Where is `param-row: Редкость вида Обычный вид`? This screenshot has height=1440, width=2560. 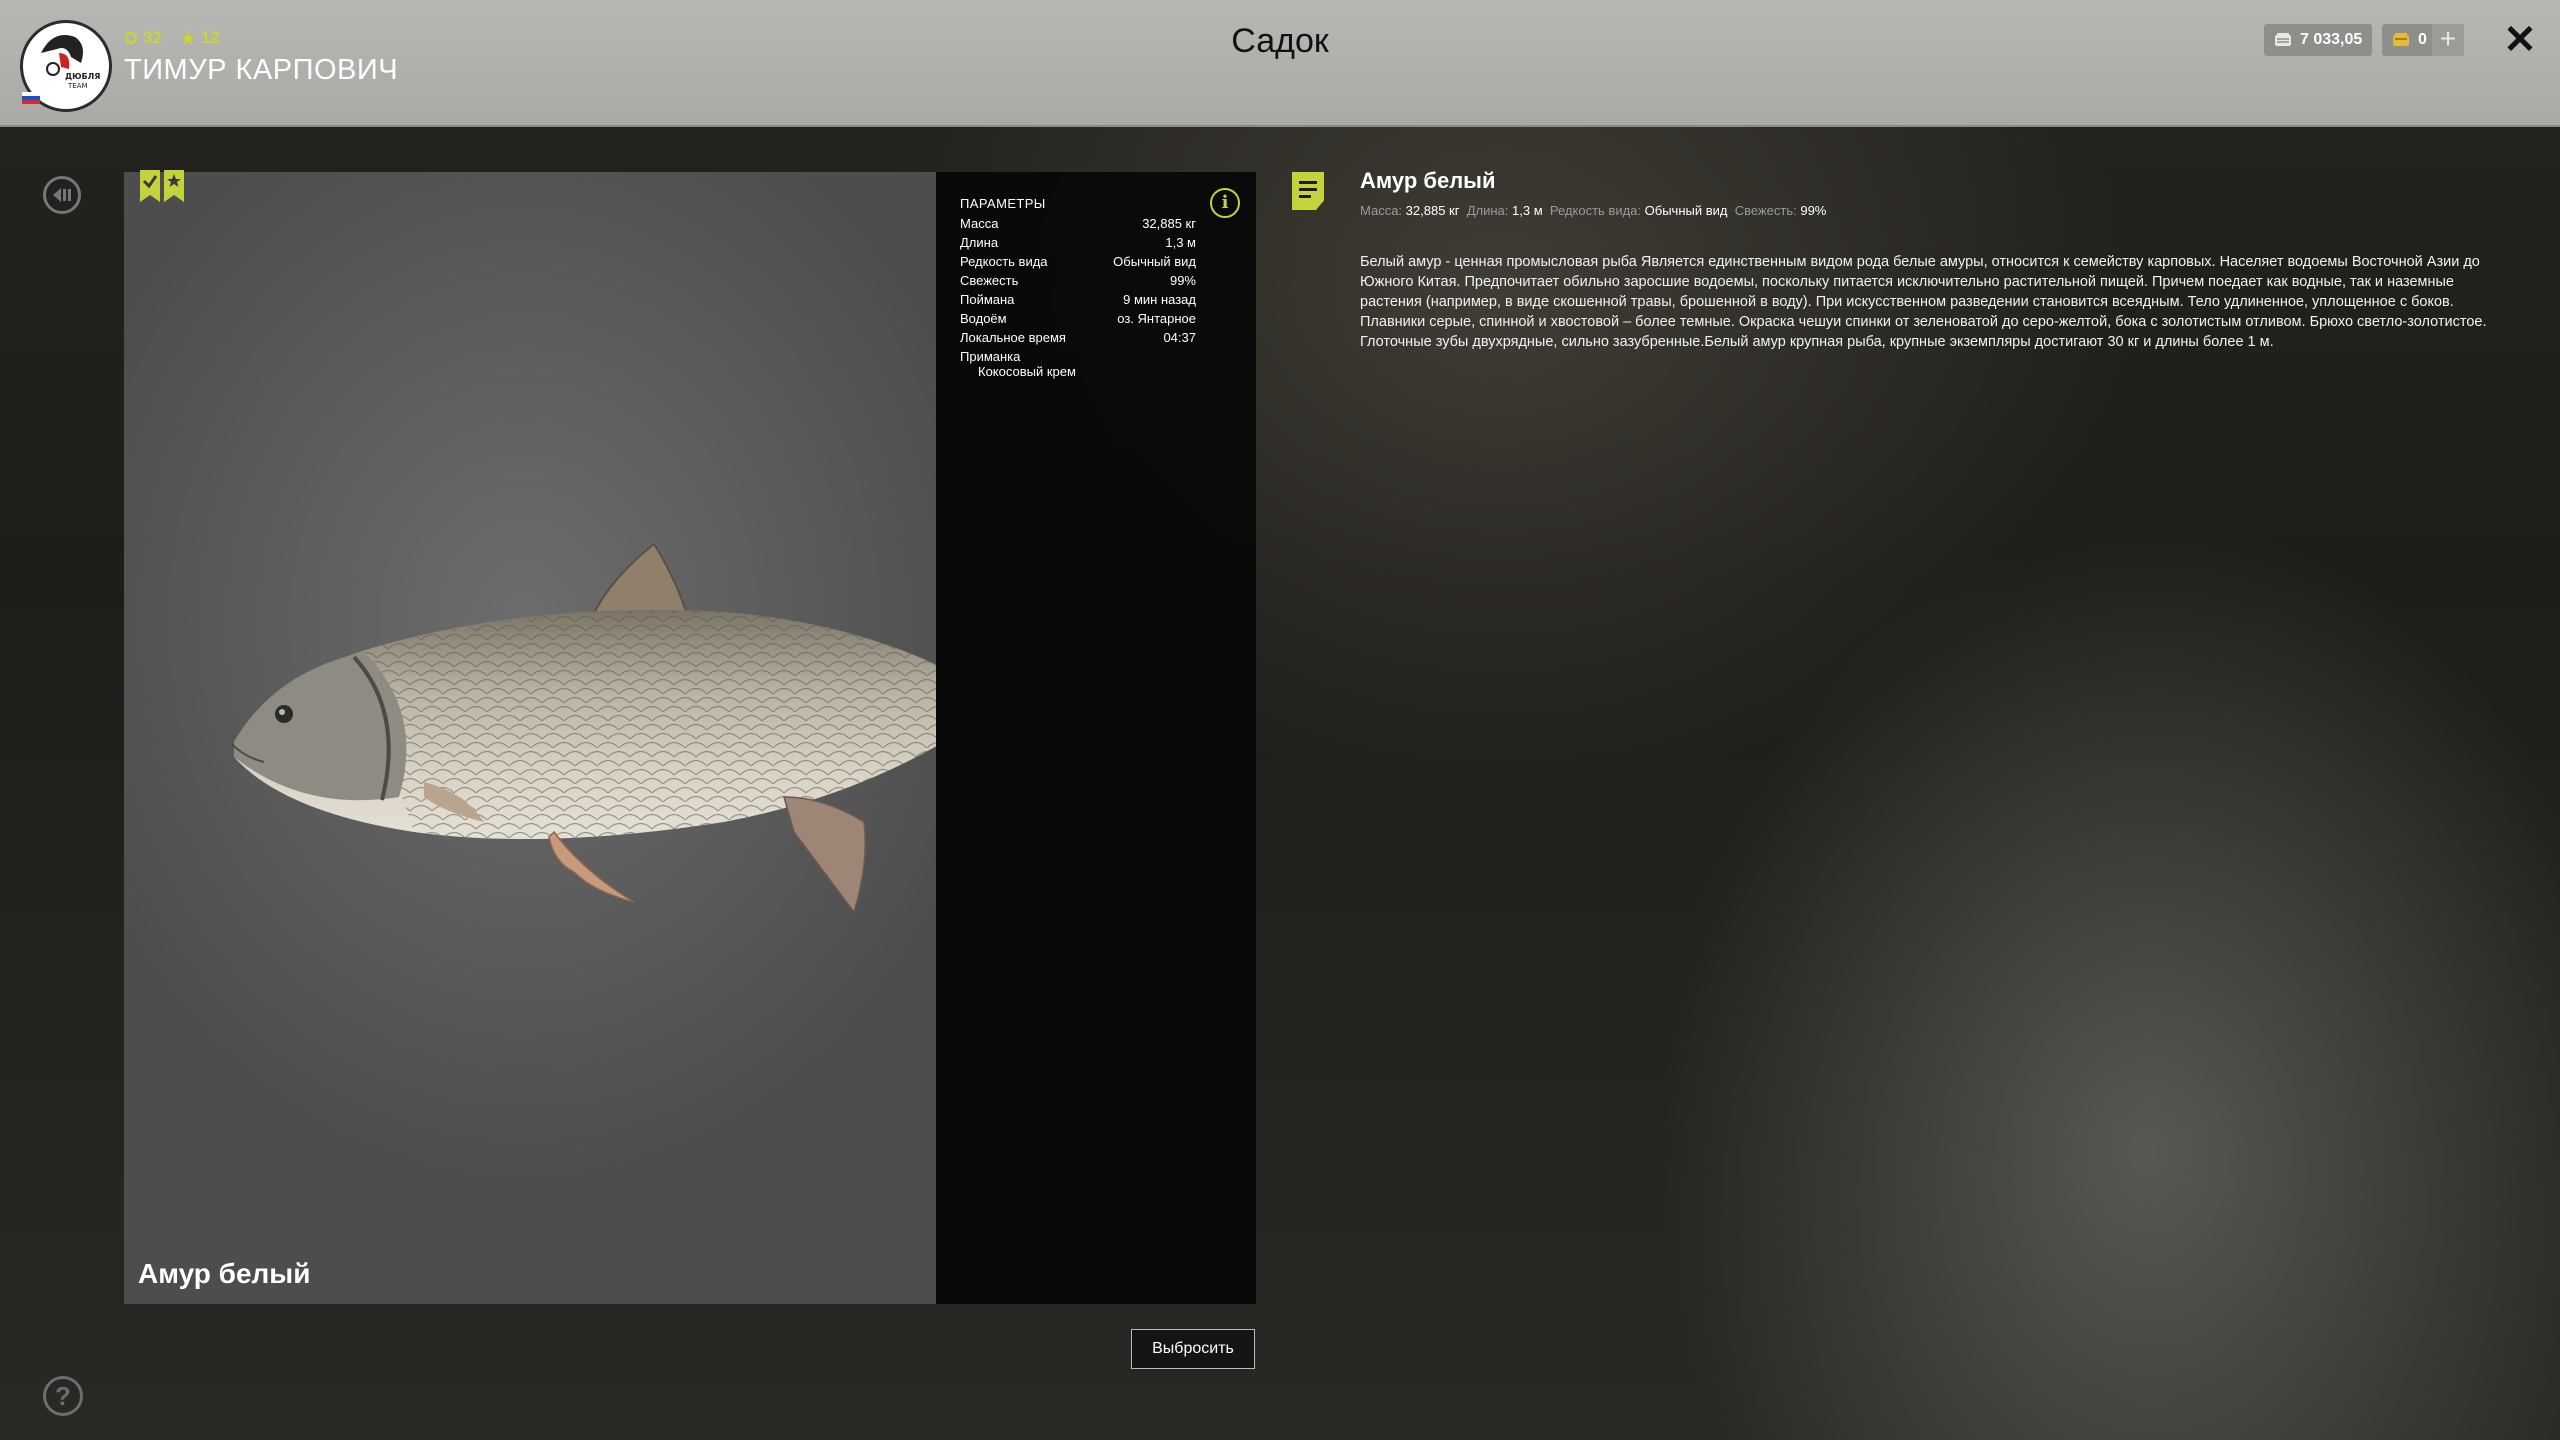
param-row: Редкость вида Обычный вид is located at coordinates (1078, 261).